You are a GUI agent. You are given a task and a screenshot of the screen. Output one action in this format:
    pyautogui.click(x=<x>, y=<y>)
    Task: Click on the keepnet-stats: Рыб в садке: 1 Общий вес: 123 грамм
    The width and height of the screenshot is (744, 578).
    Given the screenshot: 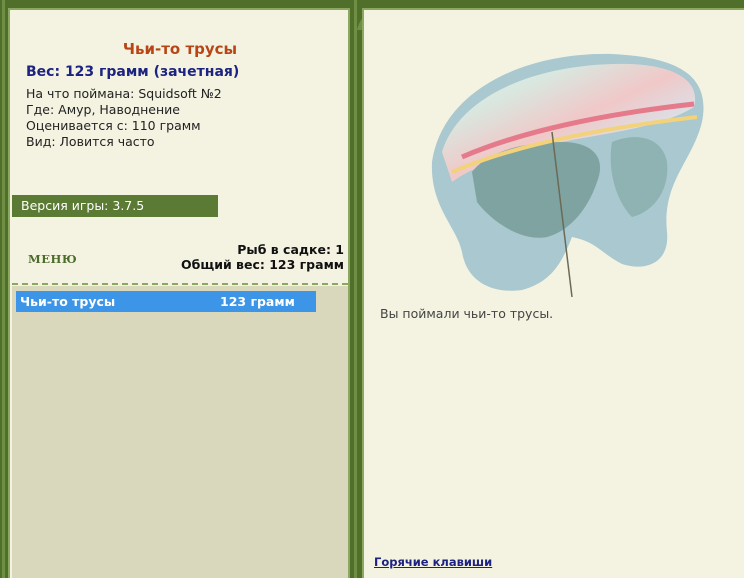 What is the action you would take?
    pyautogui.click(x=262, y=257)
    